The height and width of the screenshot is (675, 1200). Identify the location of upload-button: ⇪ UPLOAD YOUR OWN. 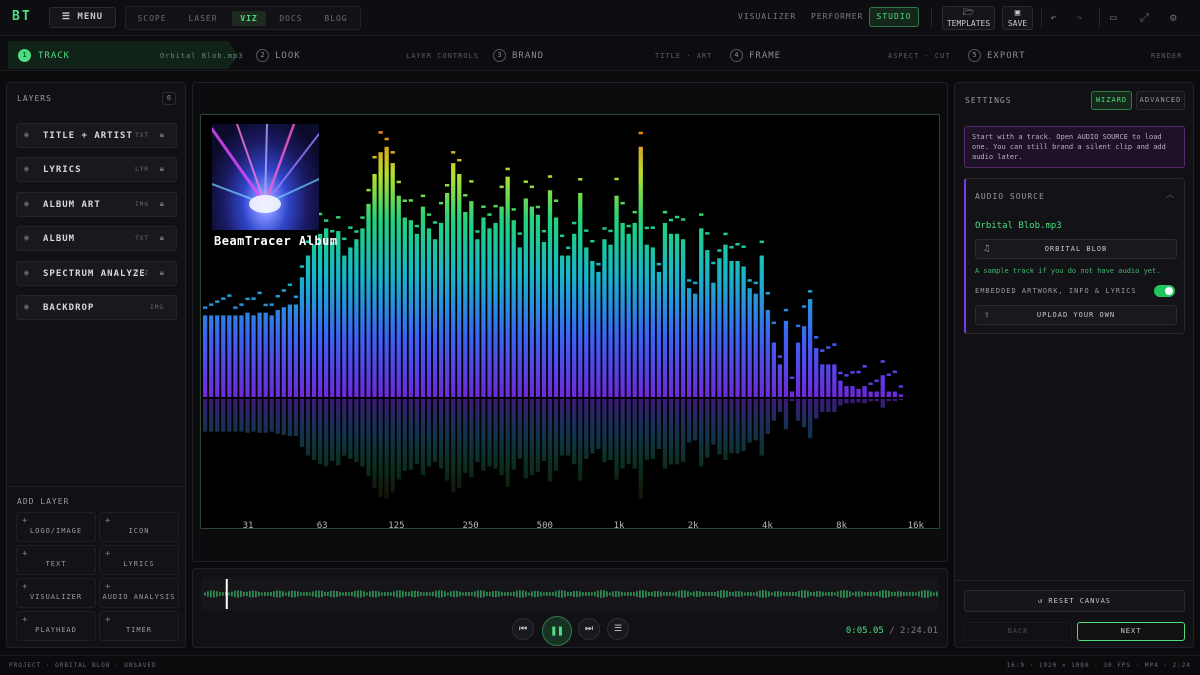
(1076, 315).